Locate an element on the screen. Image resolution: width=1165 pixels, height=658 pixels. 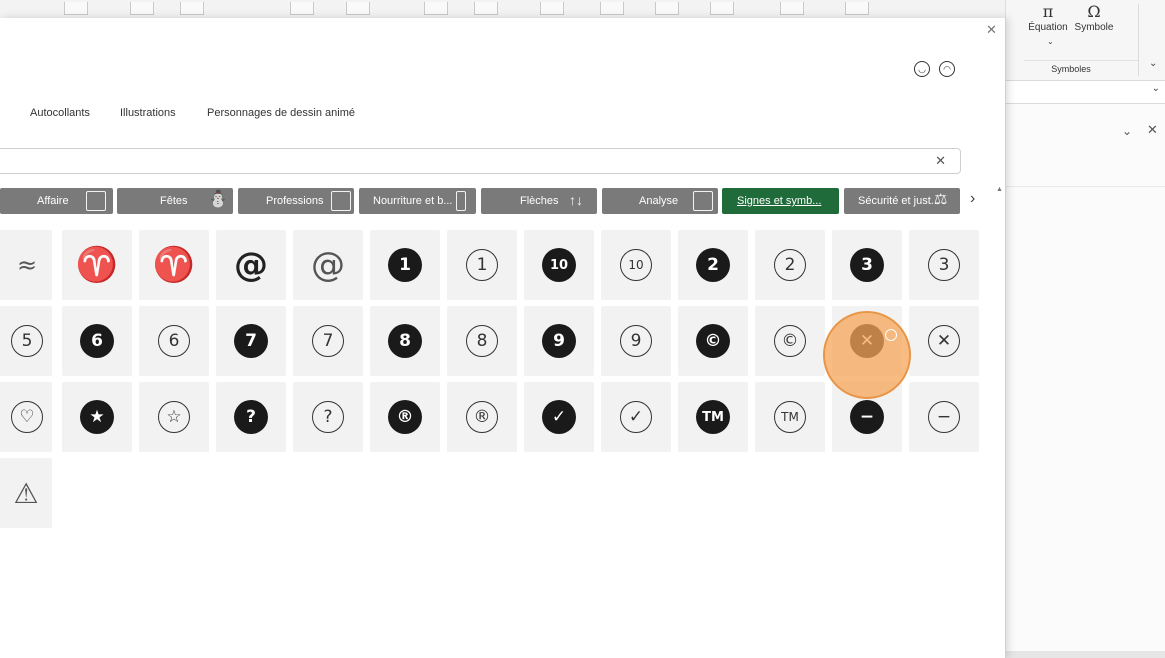
icon-tile-6-filled: 6 is located at coordinates (97, 341).